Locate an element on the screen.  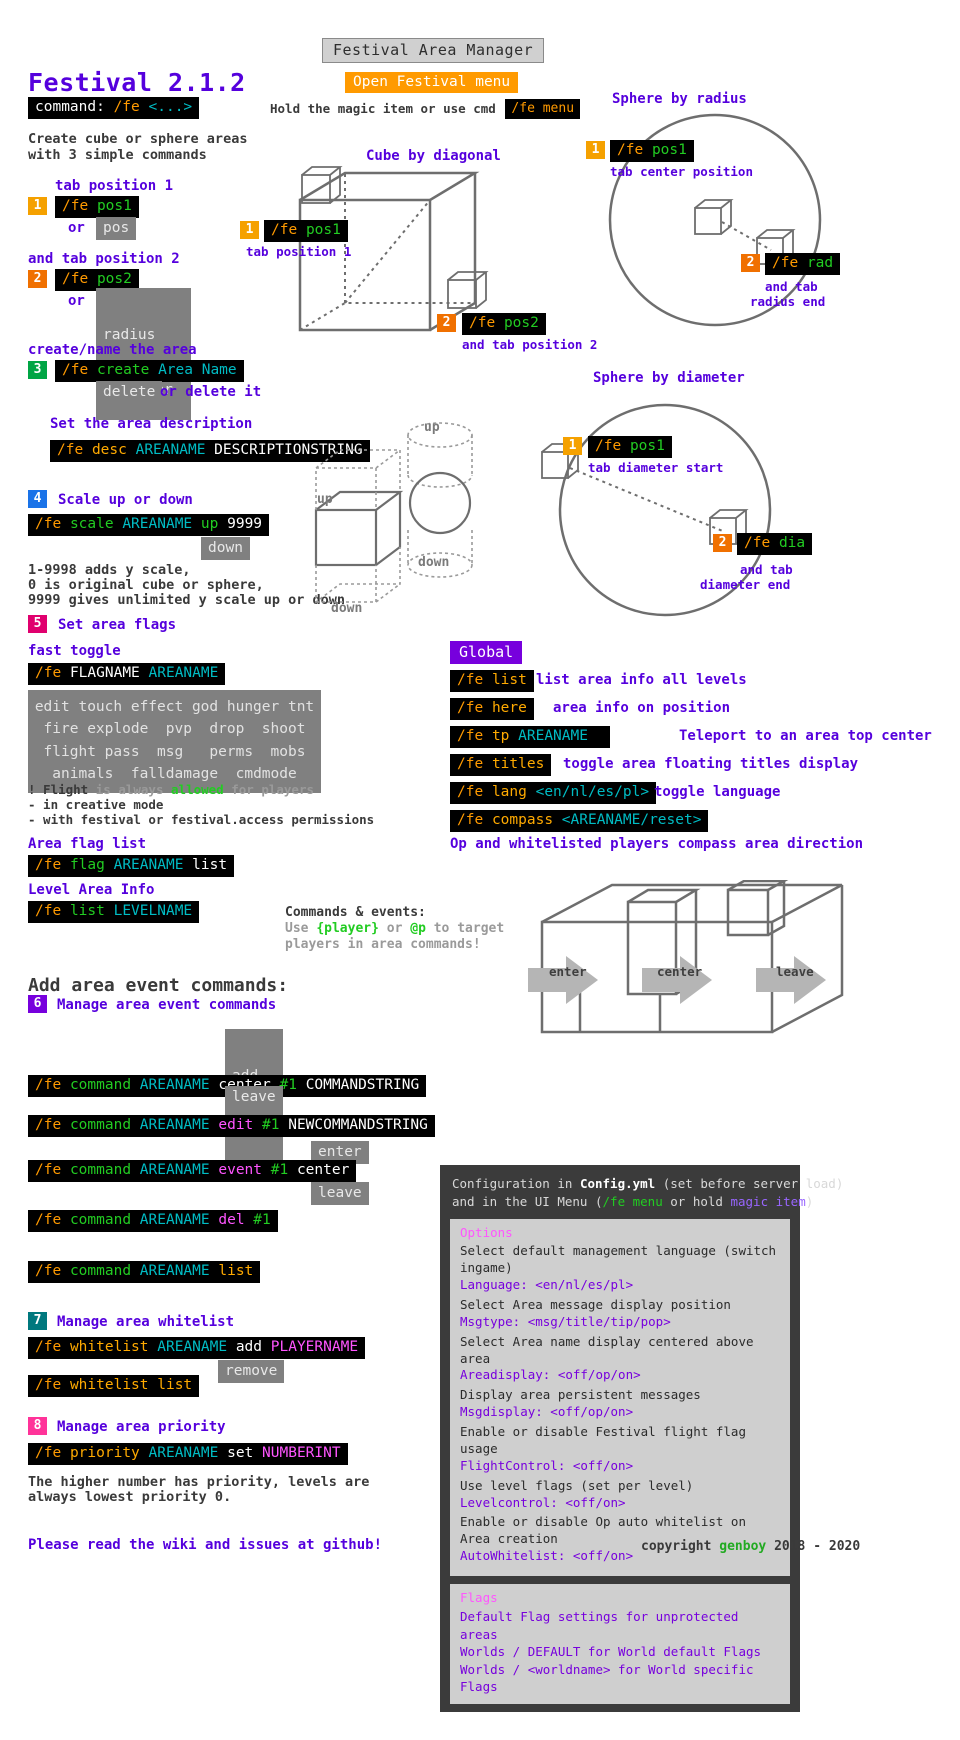
step6-badge: 6 is located at coordinates (37, 1004).